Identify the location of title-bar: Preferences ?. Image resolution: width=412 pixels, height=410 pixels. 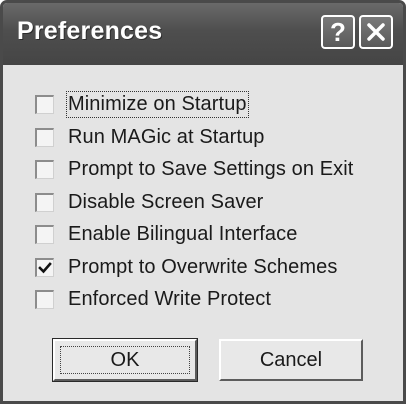
(203, 34).